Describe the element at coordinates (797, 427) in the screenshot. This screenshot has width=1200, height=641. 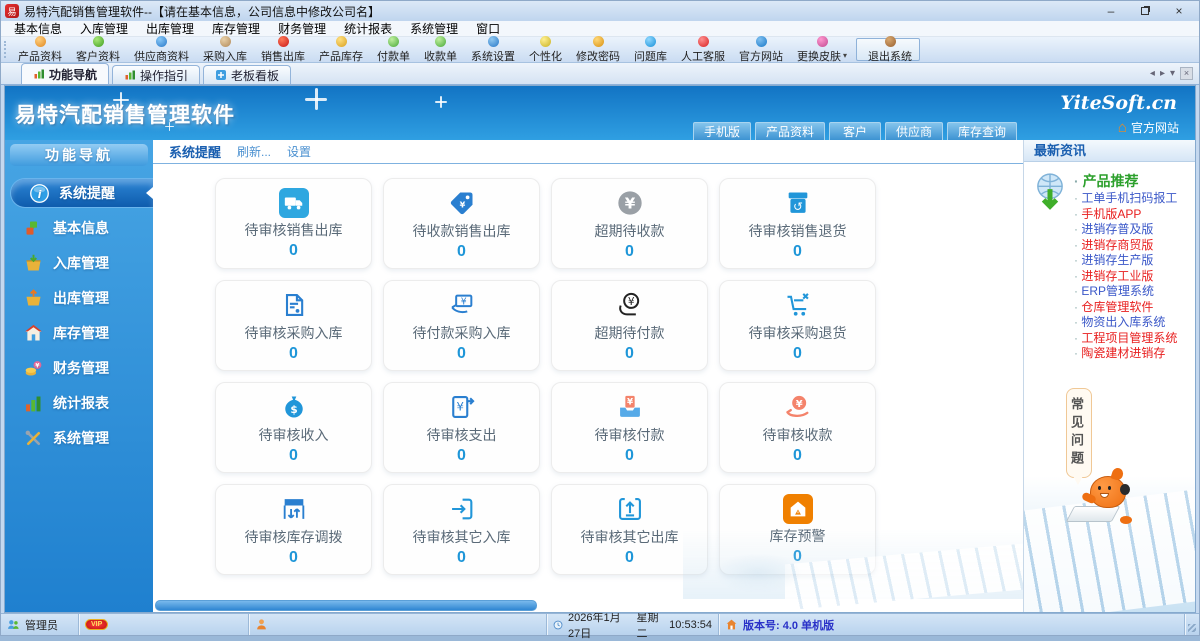
I see `reminder-card: 待审核收款 0` at that location.